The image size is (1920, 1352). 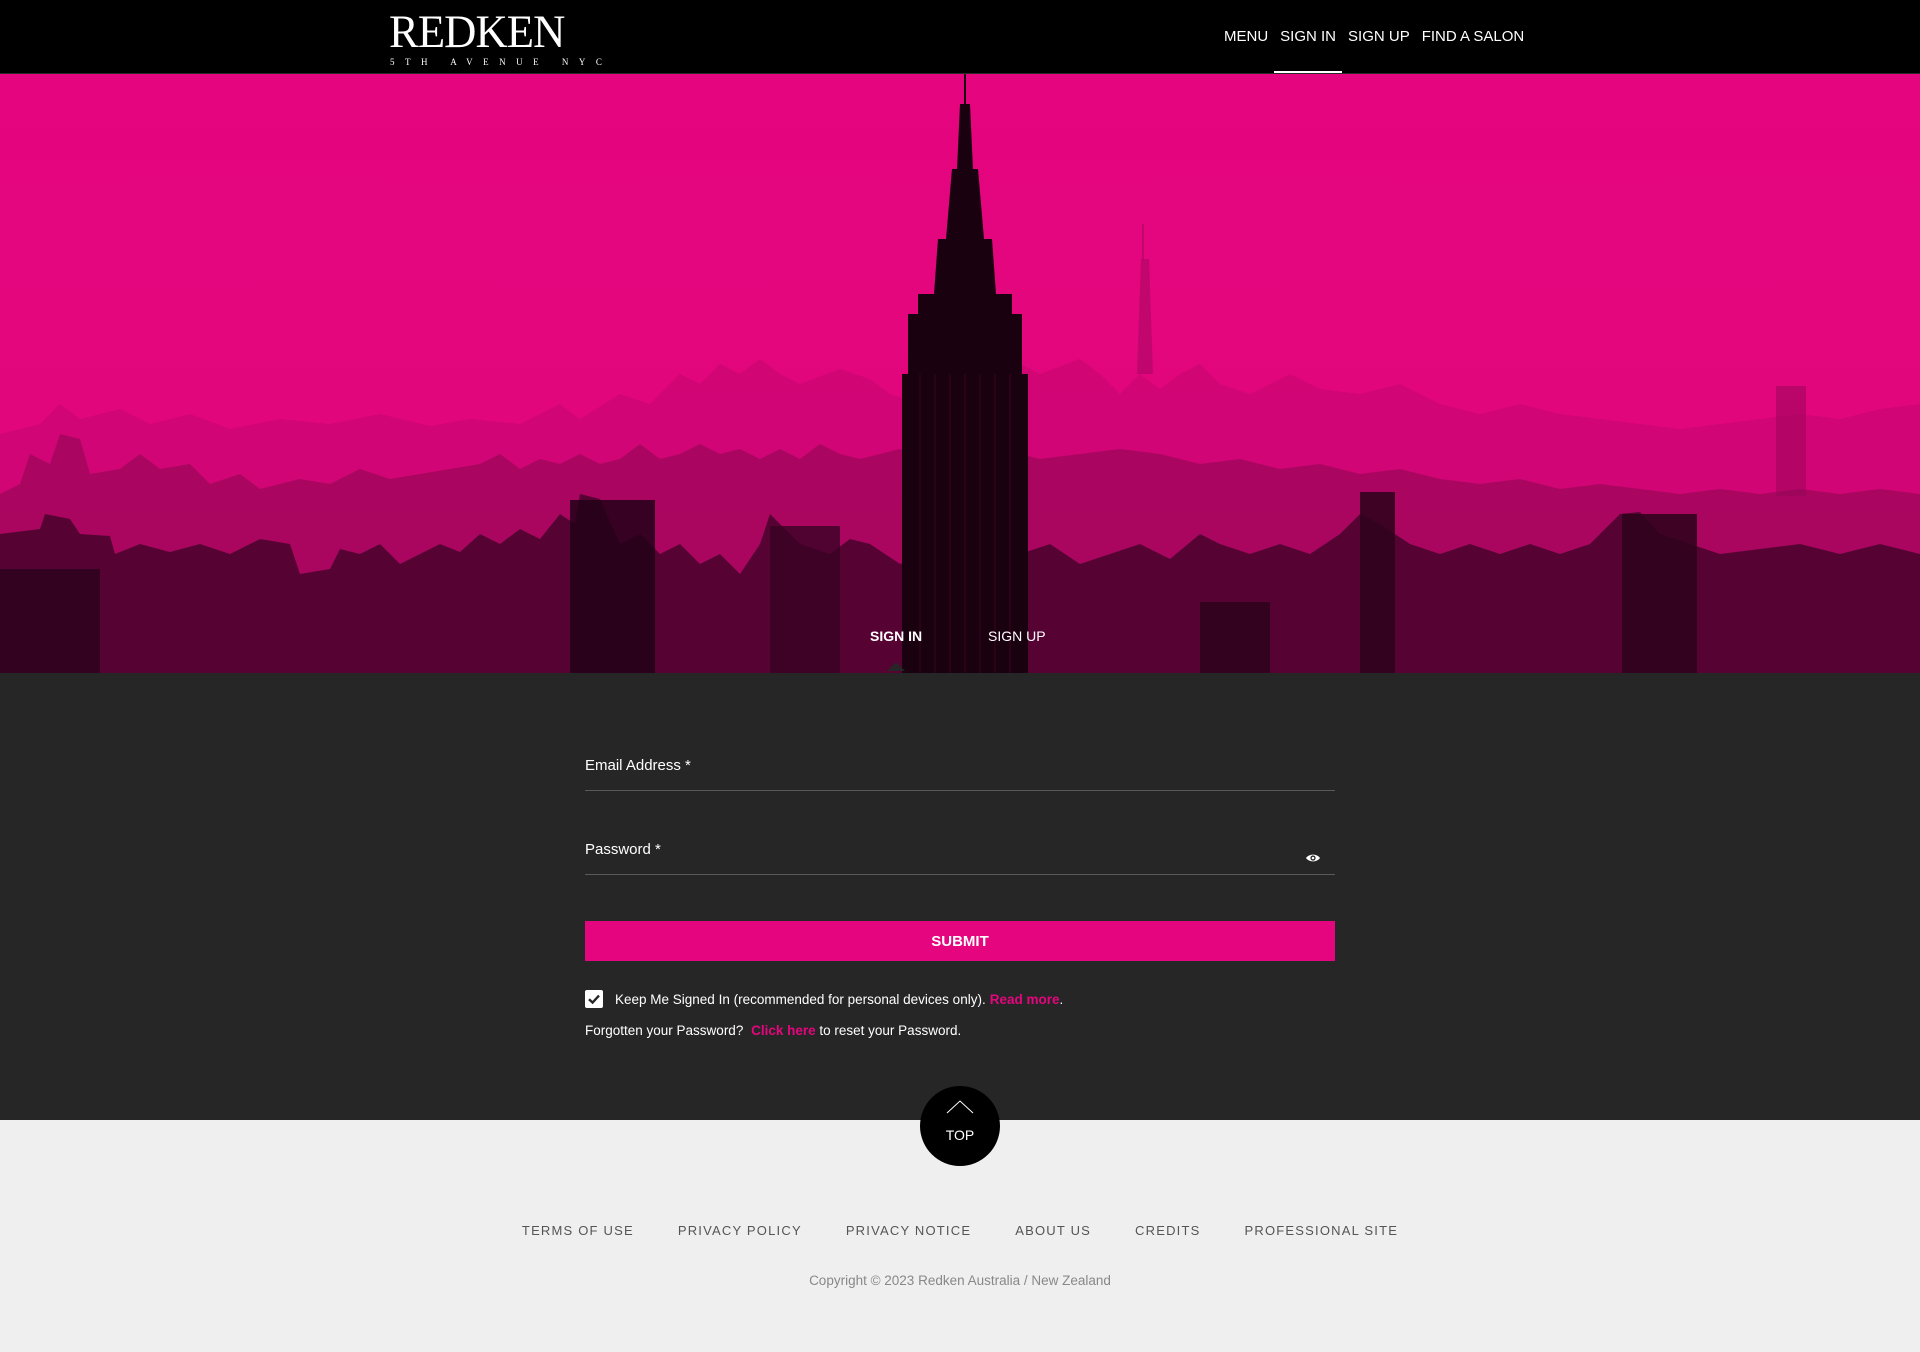 I want to click on nav-find-a-salon: FIND A SALON, so click(x=1473, y=36).